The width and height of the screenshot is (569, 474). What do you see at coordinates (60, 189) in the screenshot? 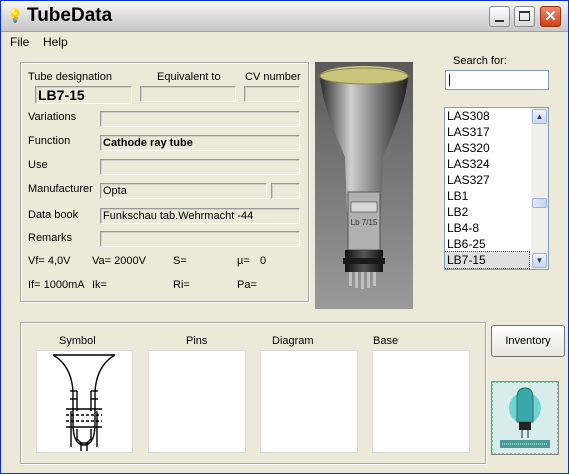
I see `manufacturer-label: Manufacturer` at bounding box center [60, 189].